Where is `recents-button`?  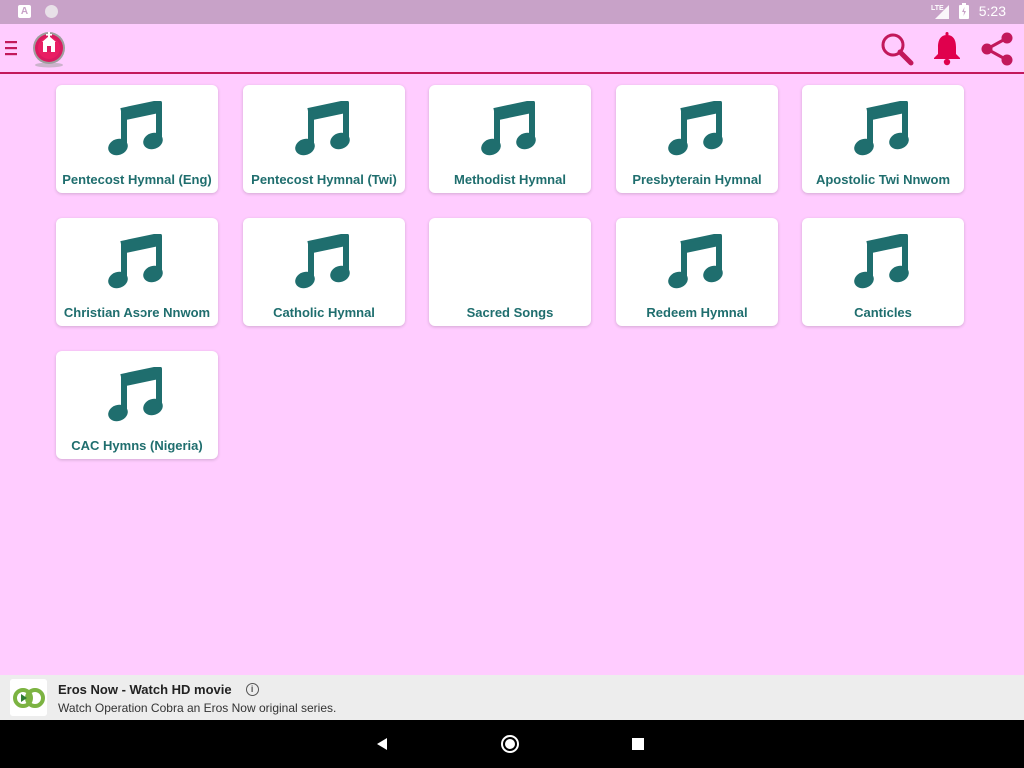 recents-button is located at coordinates (638, 744).